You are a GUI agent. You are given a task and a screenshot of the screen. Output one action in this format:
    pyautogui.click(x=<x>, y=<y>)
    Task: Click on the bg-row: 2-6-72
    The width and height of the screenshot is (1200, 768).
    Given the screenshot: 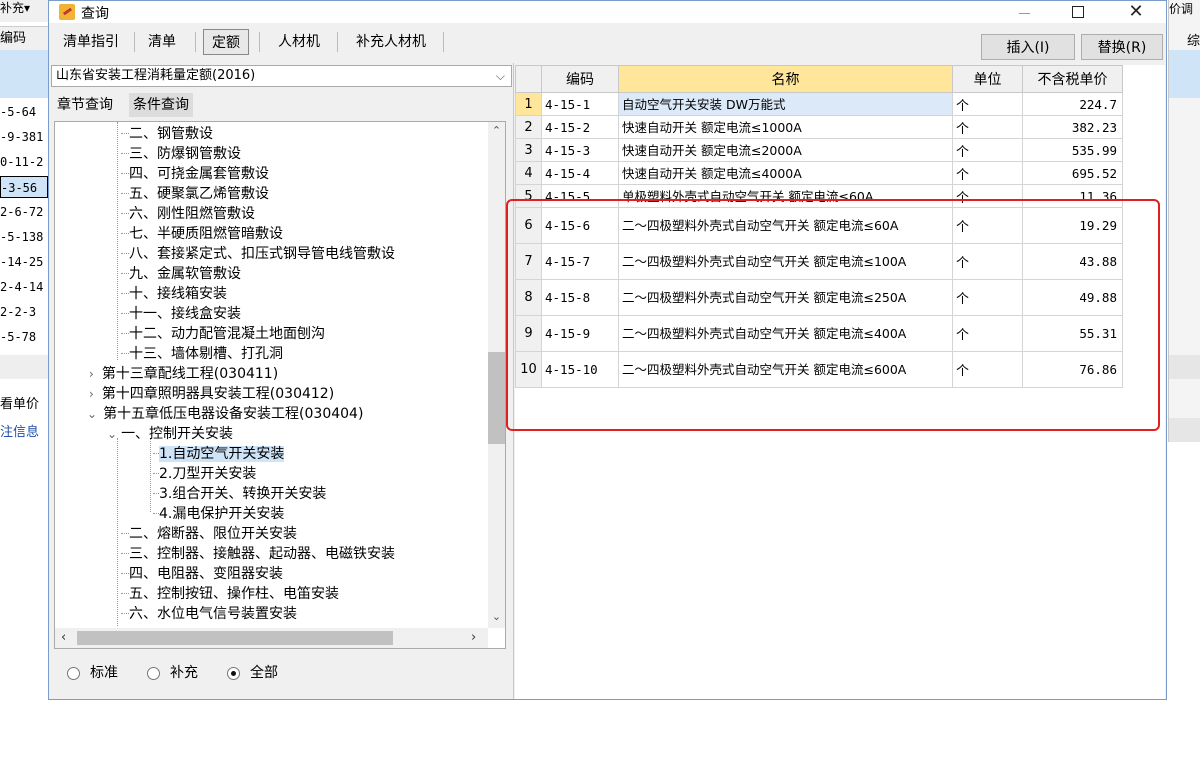 What is the action you would take?
    pyautogui.click(x=24, y=212)
    